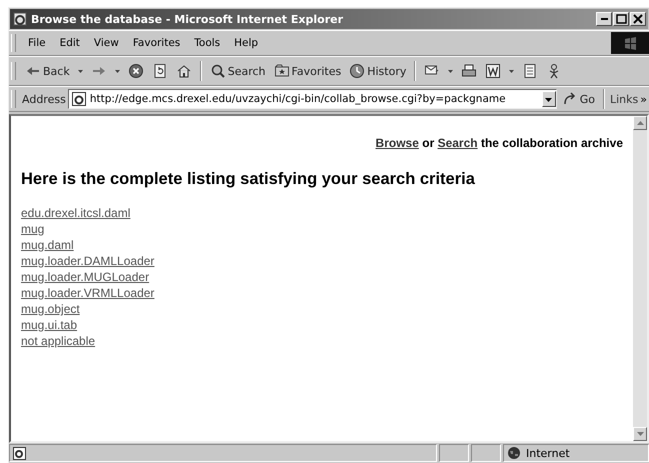 Image resolution: width=649 pixels, height=463 pixels. I want to click on stop-icon, so click(136, 71).